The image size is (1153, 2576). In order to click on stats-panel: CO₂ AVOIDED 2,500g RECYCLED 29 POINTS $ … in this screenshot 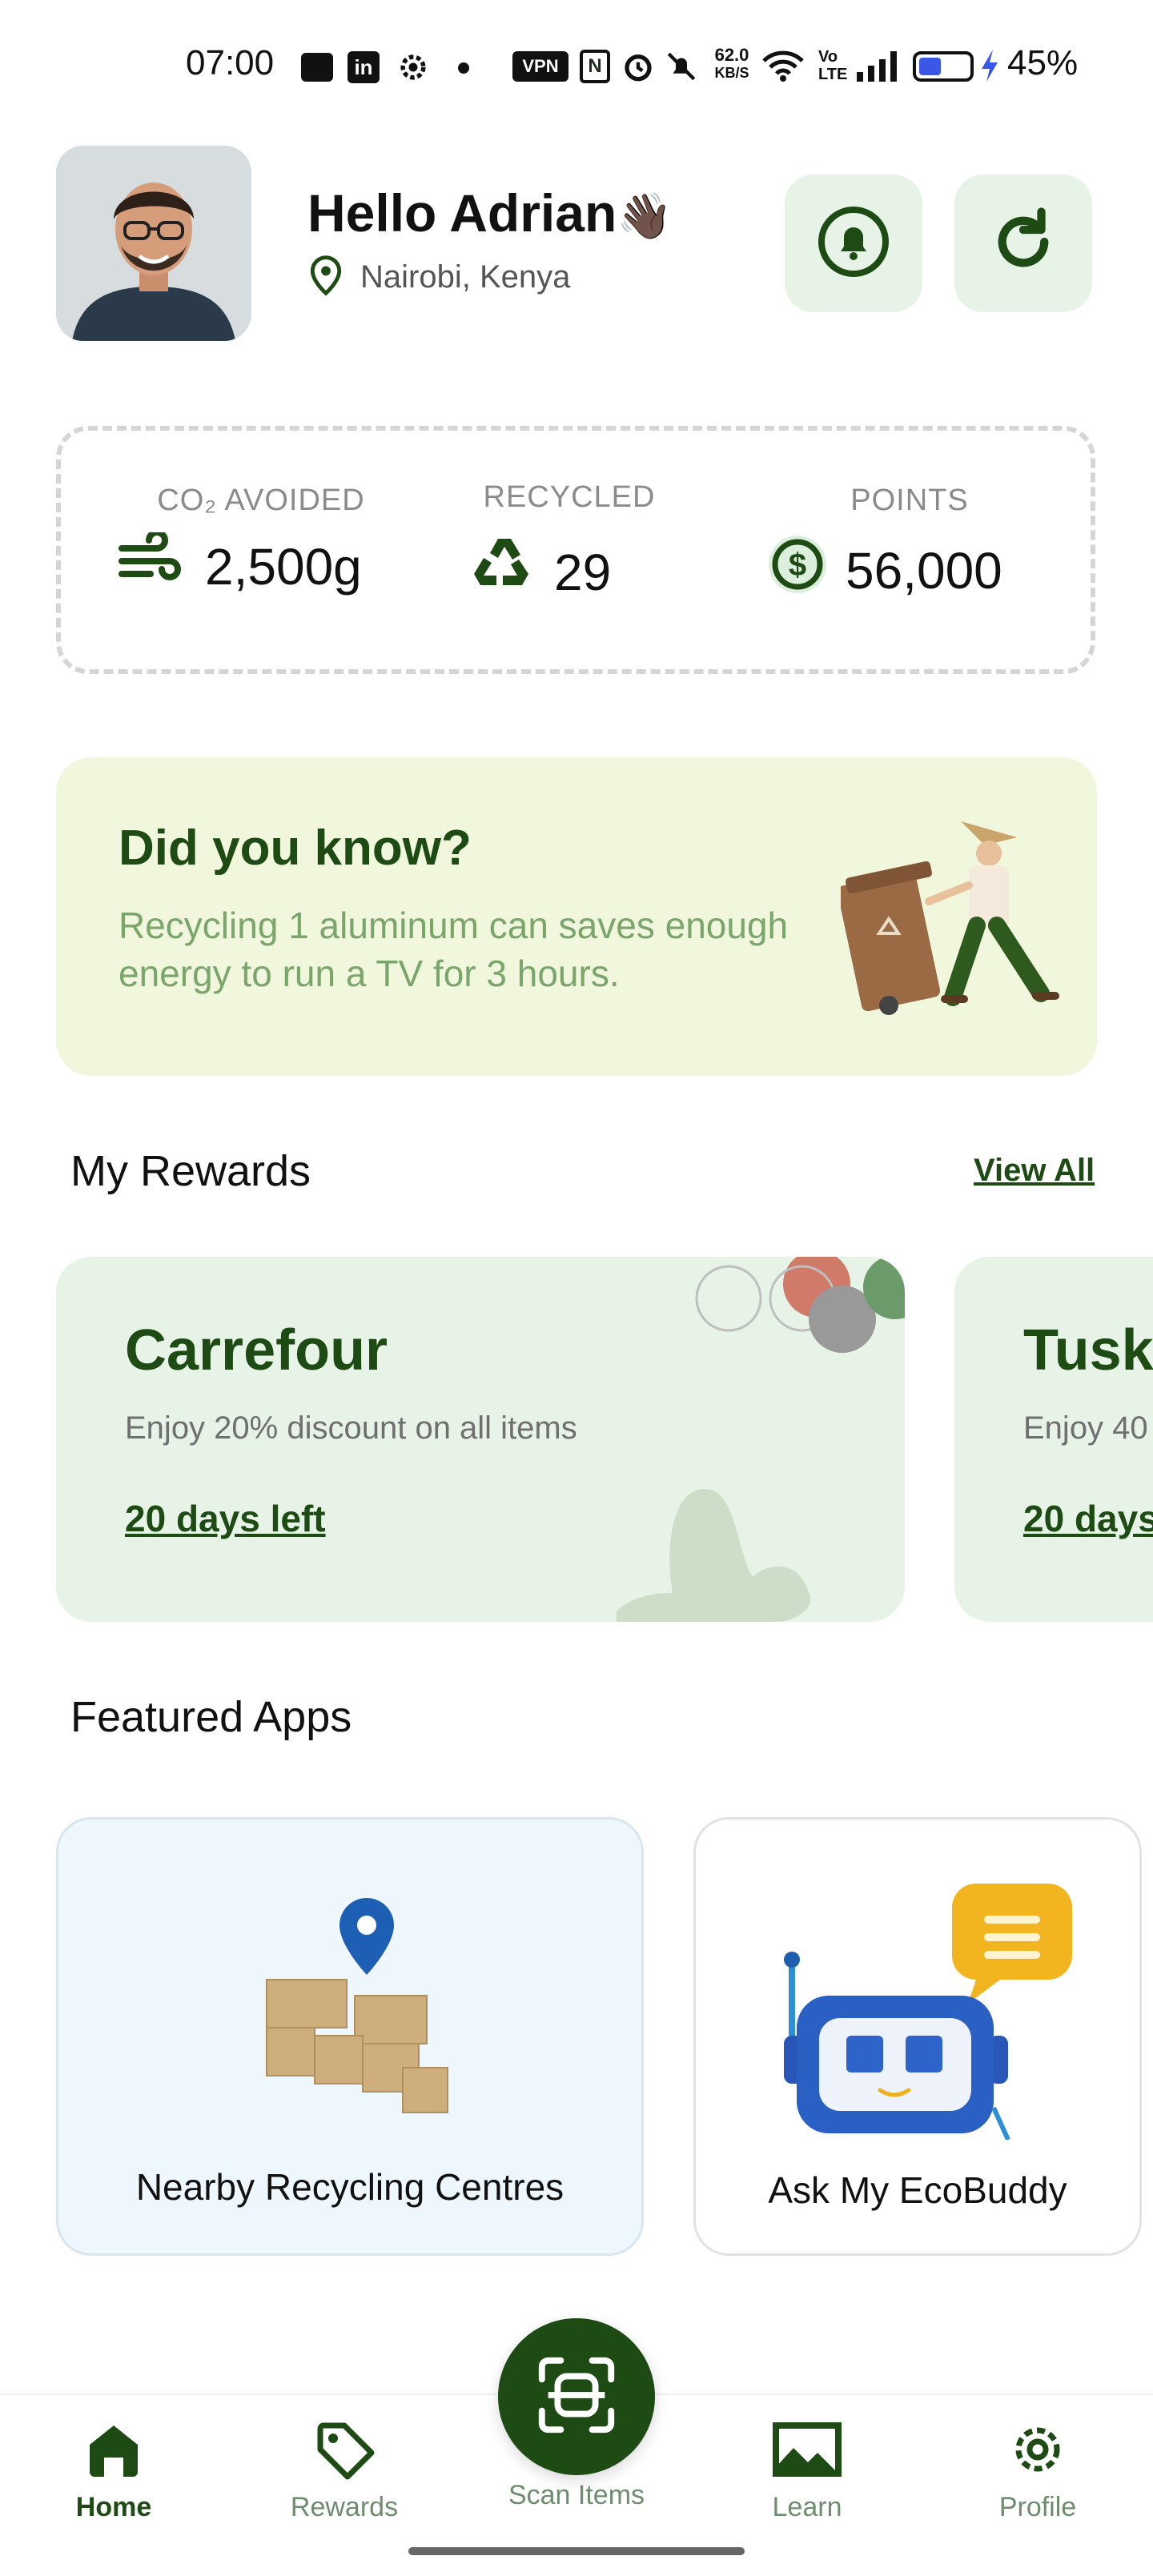, I will do `click(576, 550)`.